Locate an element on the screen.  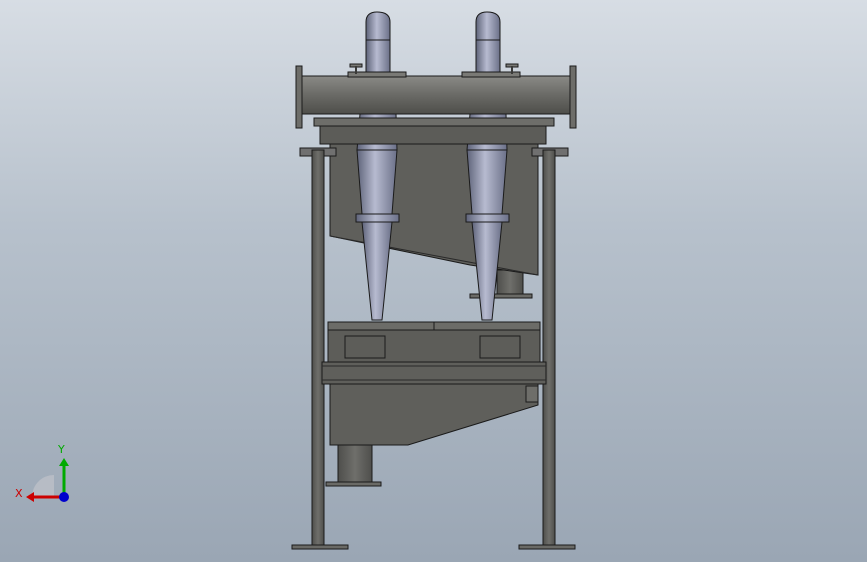
lower-tank is located at coordinates (434, 414).